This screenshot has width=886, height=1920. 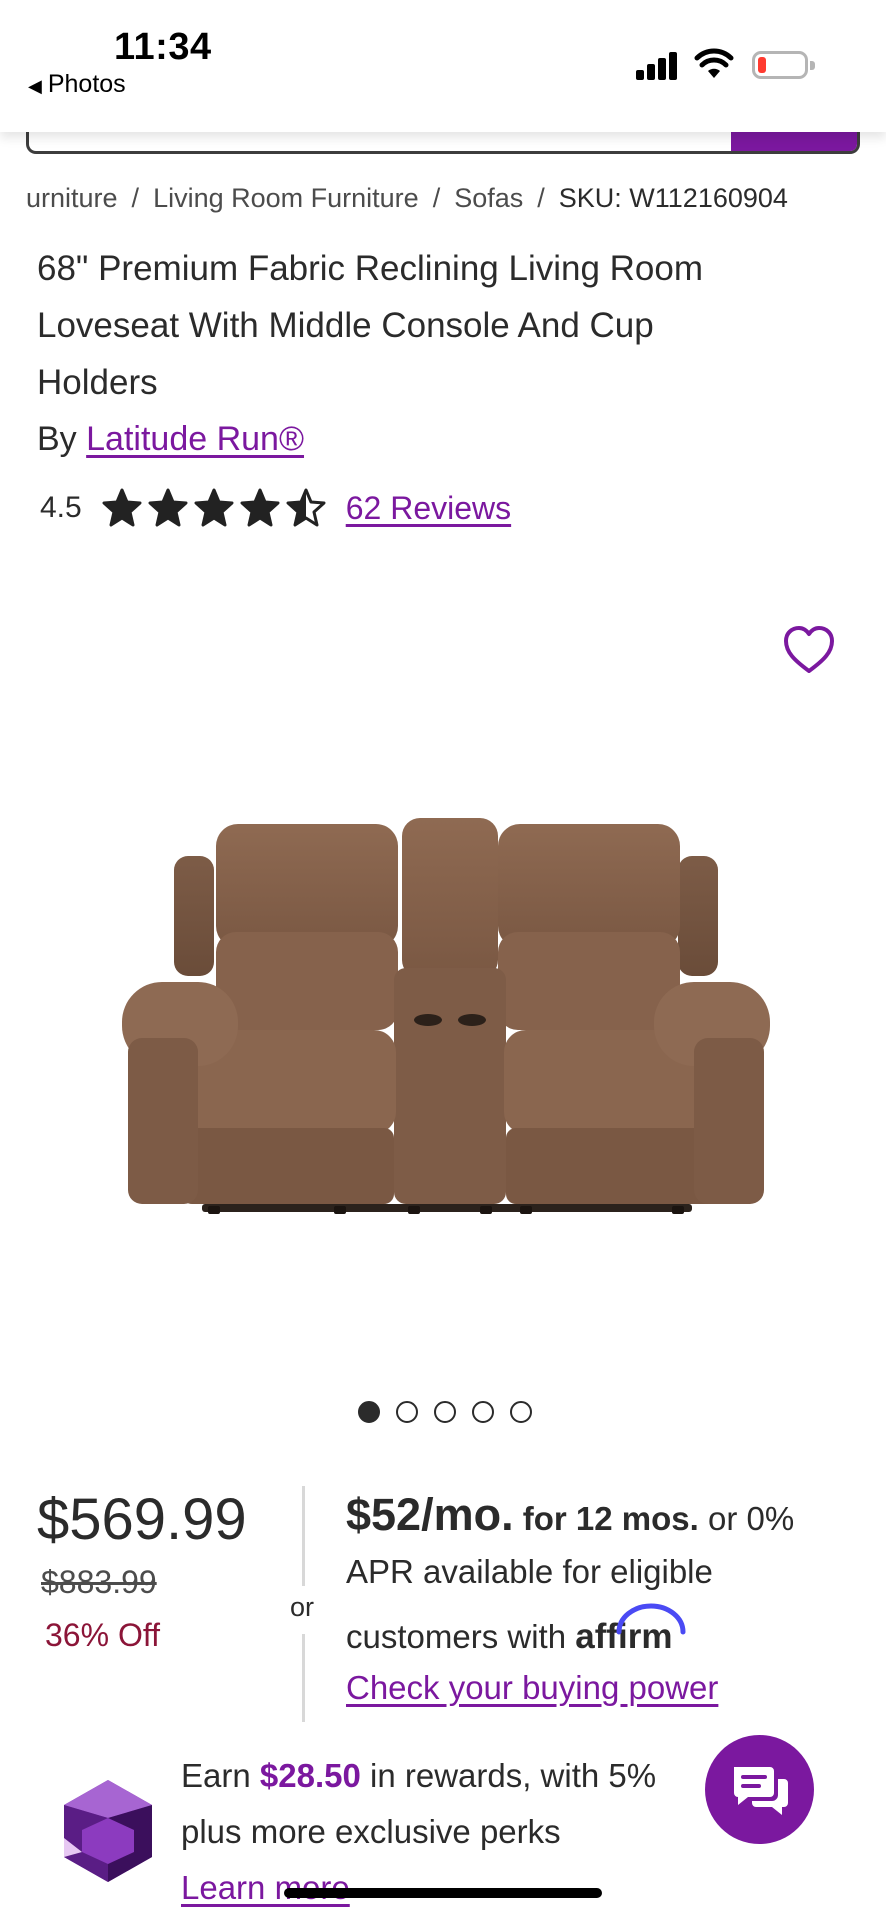 What do you see at coordinates (306, 507) in the screenshot?
I see `star-half-icon` at bounding box center [306, 507].